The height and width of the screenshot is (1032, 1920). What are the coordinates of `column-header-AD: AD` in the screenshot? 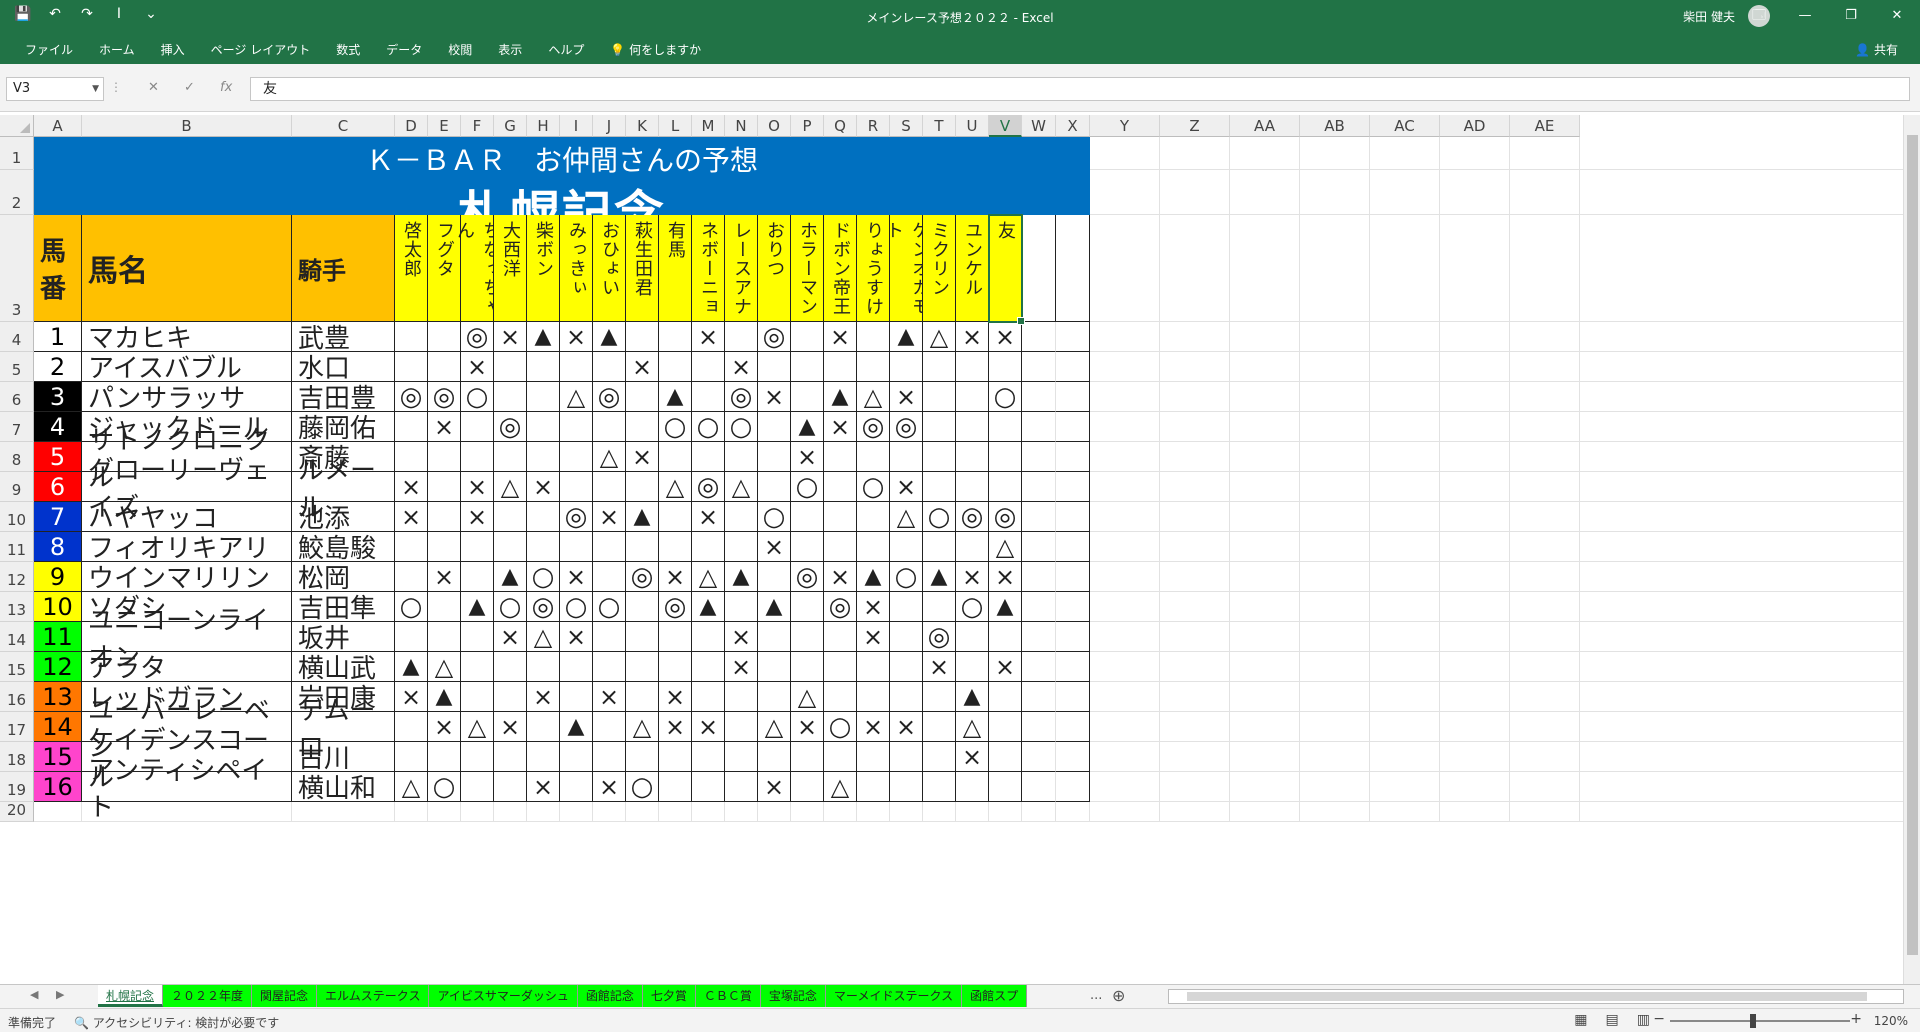 It's located at (1475, 126).